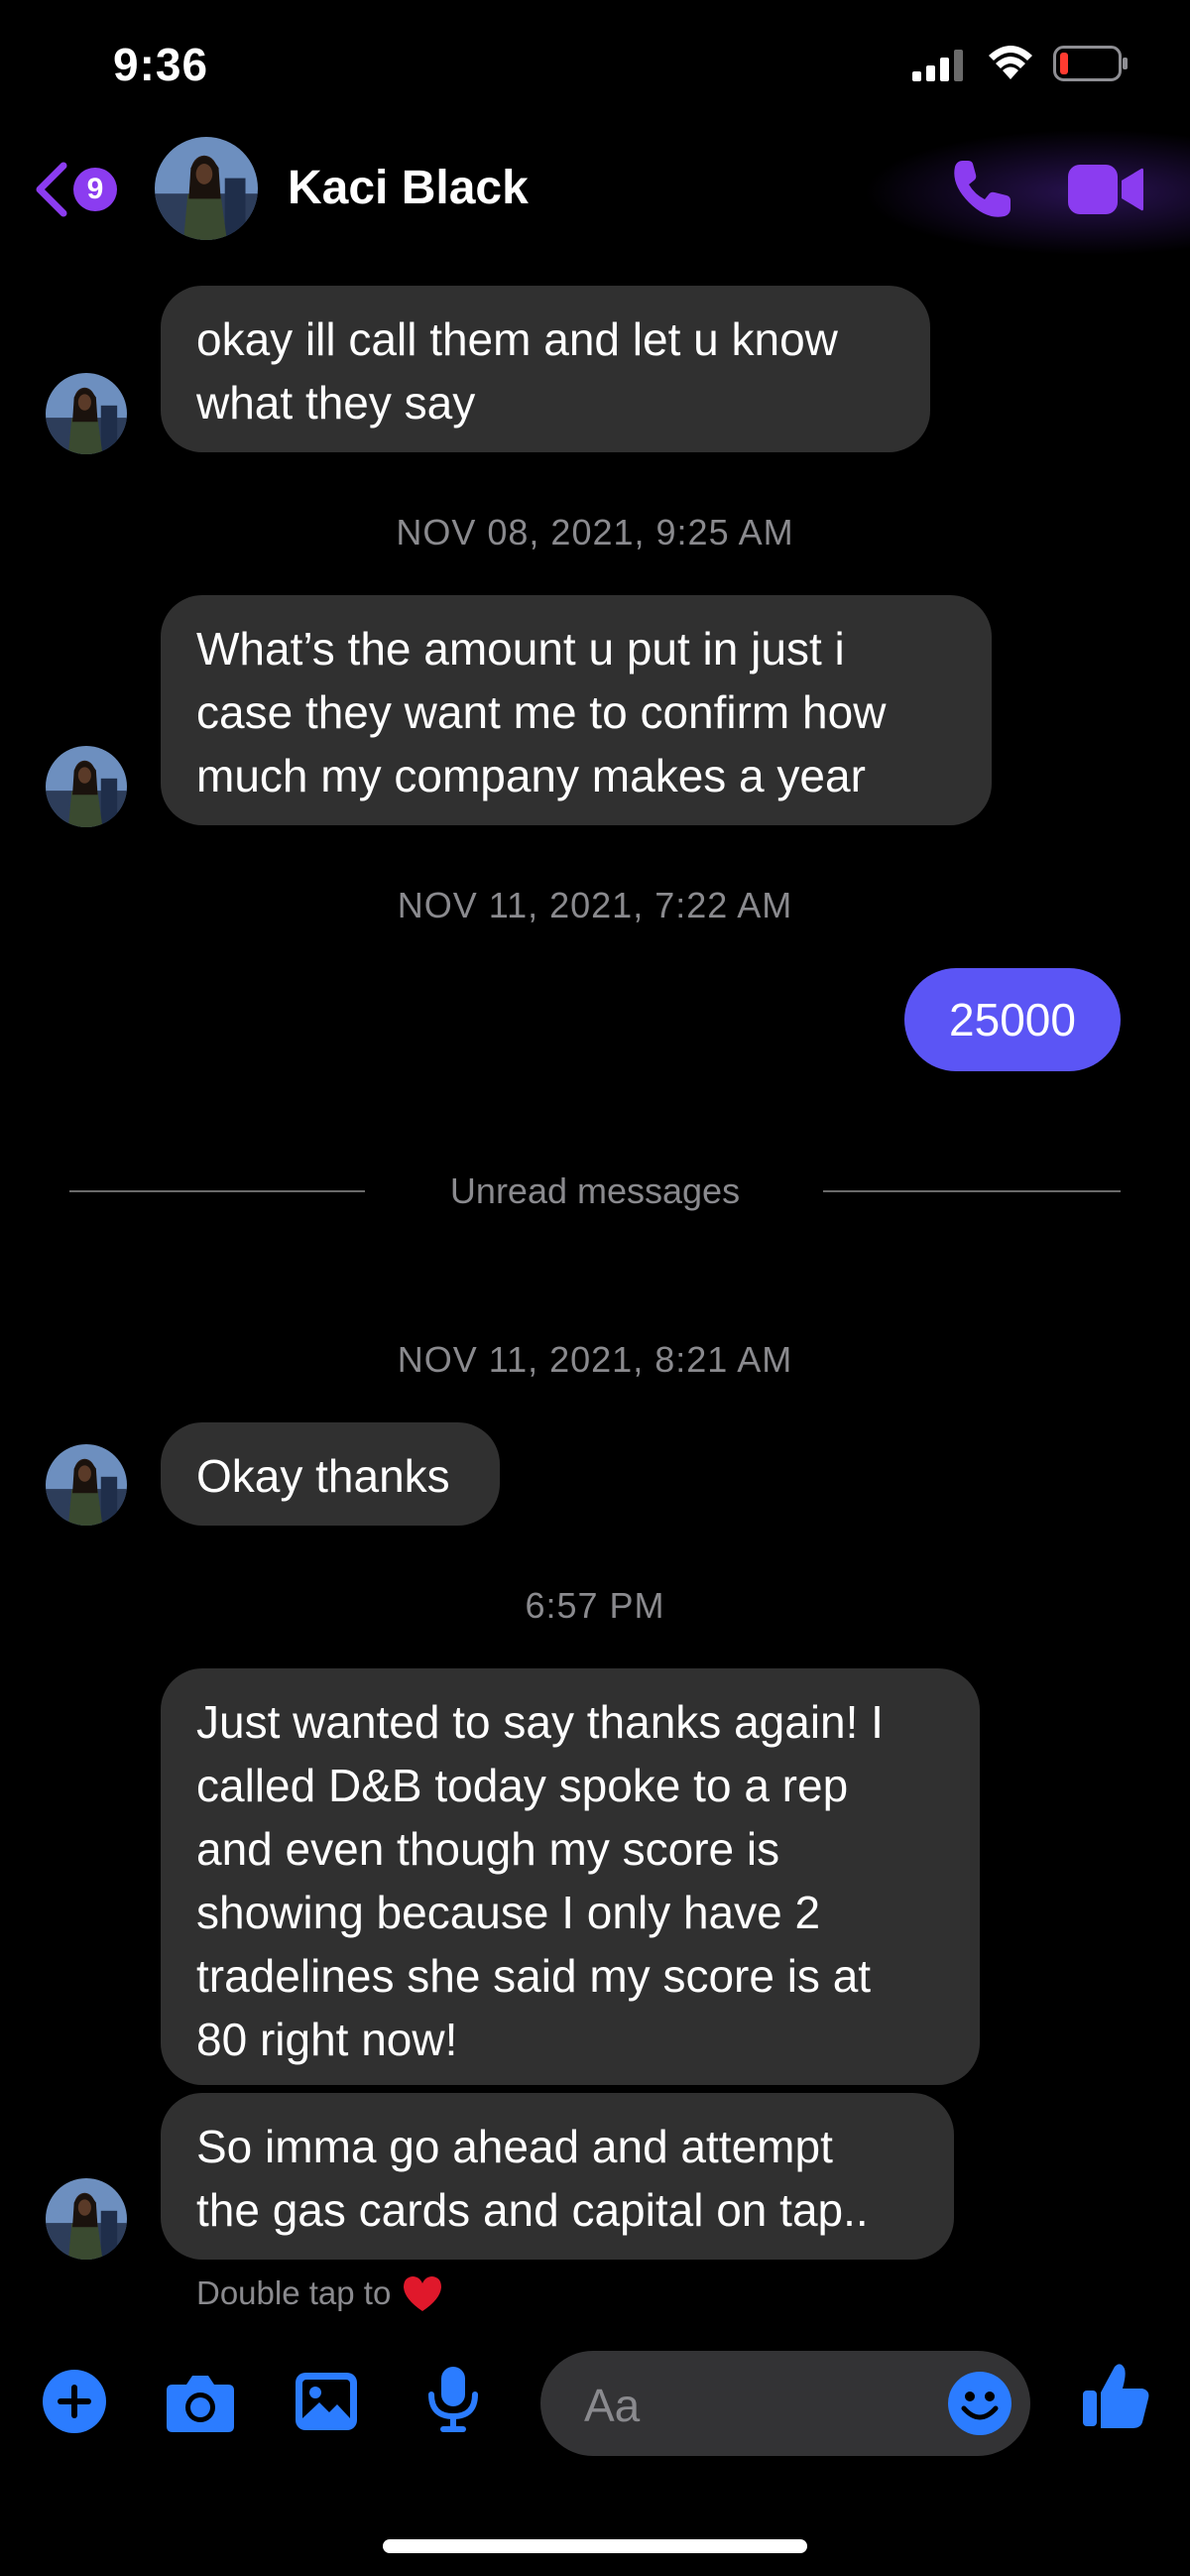 This screenshot has height=2576, width=1190. Describe the element at coordinates (294, 2292) in the screenshot. I see `reaction-hint-text: Double tap to` at that location.